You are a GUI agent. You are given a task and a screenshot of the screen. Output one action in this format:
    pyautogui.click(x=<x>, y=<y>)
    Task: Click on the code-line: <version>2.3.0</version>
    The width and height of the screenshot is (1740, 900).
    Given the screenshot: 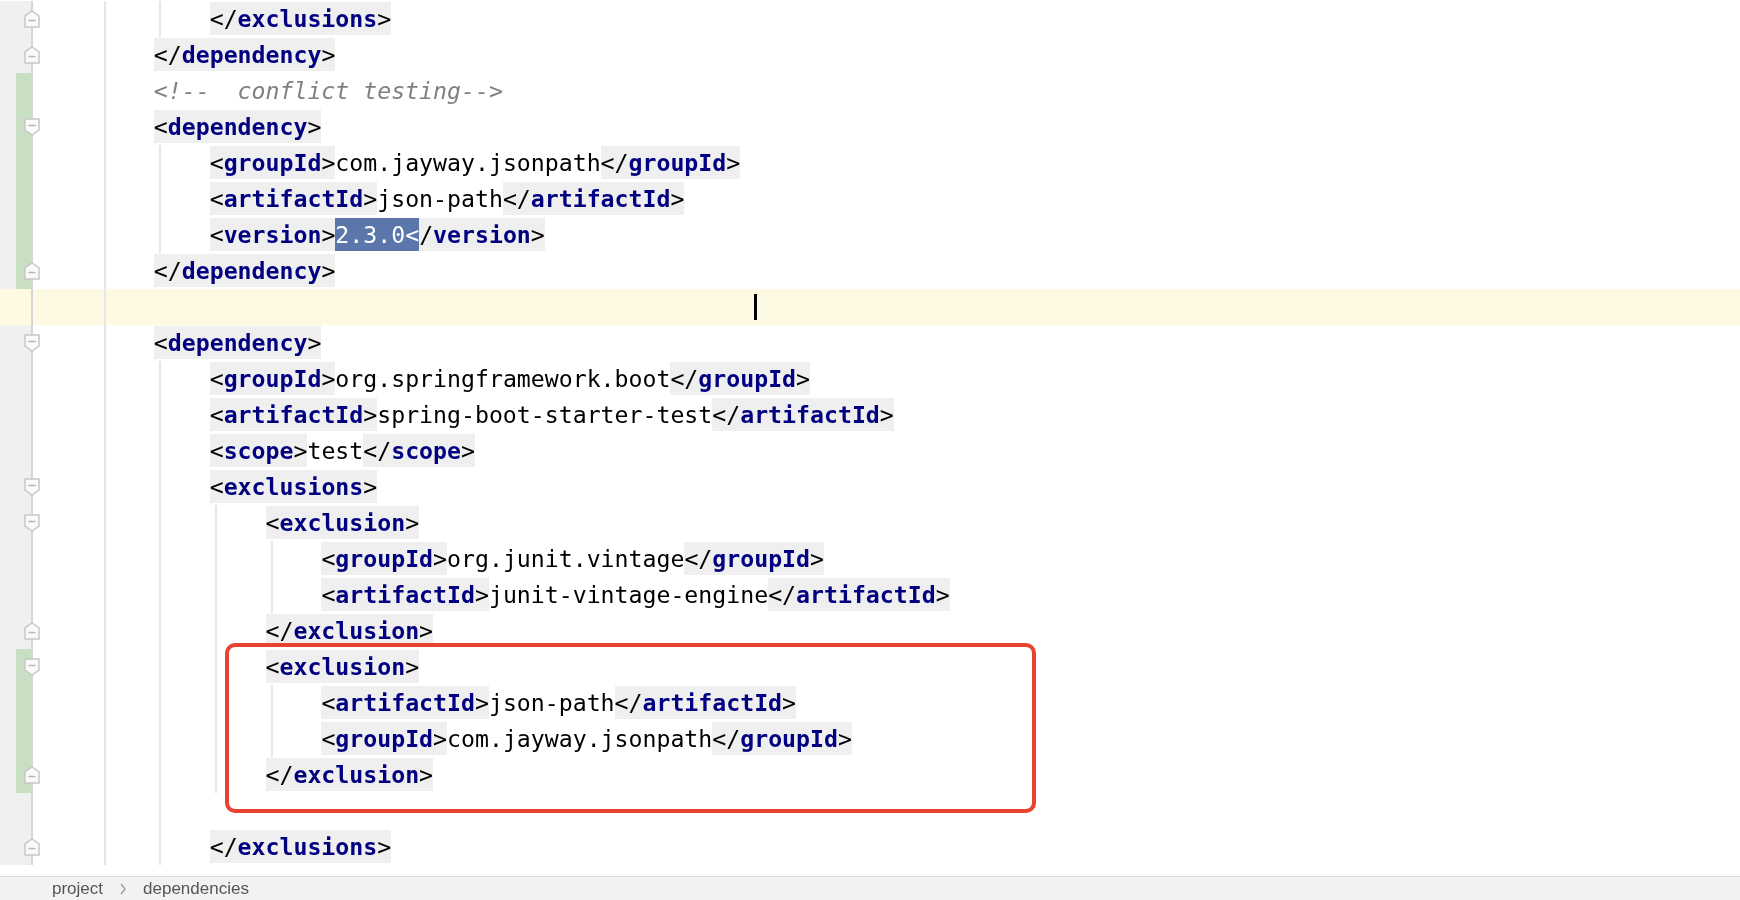 What is the action you would take?
    pyautogui.click(x=321, y=235)
    